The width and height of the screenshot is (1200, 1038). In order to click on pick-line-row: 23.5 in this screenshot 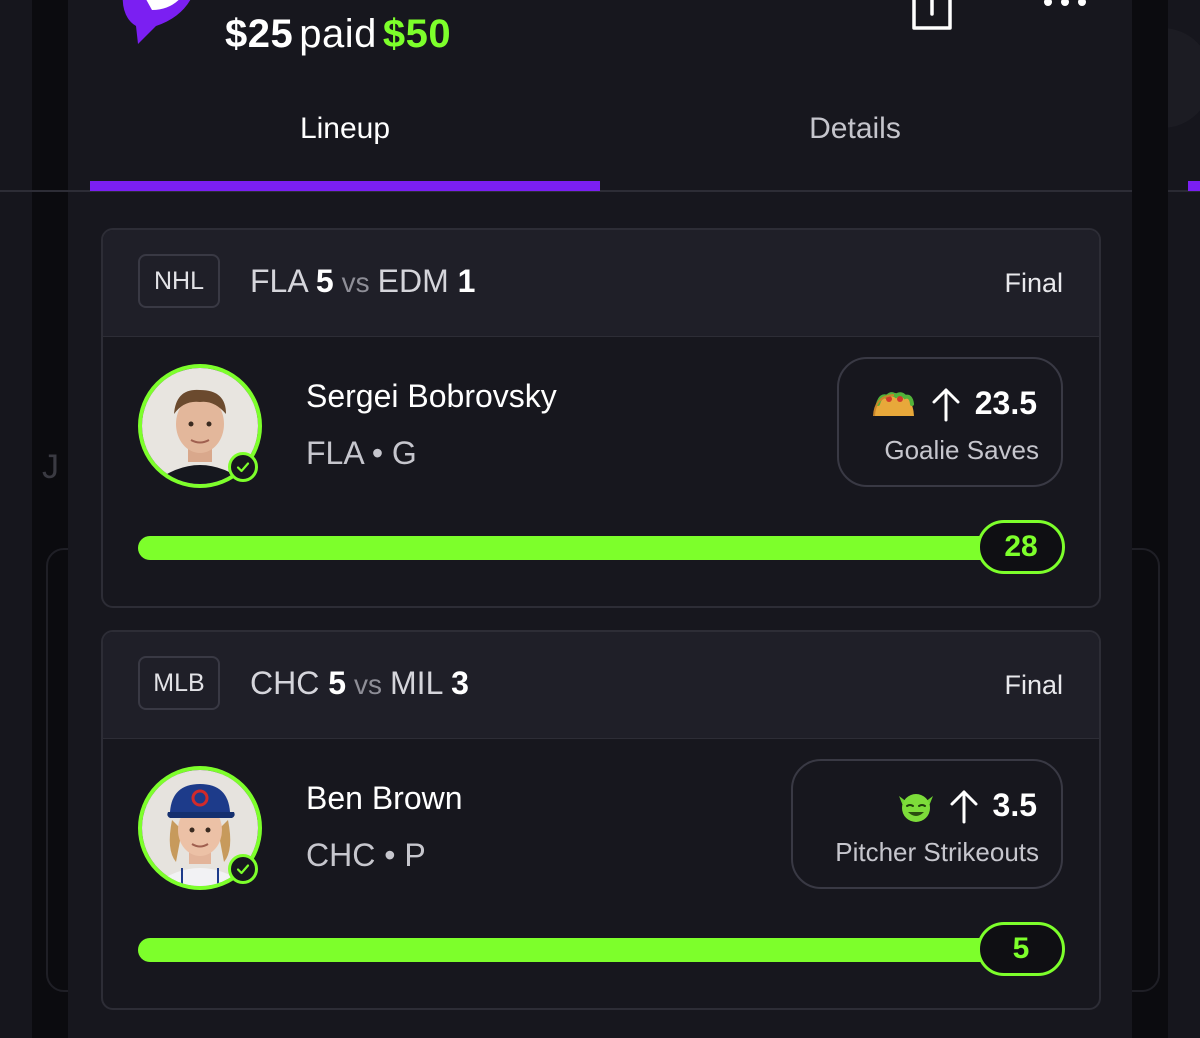, I will do `click(954, 403)`.